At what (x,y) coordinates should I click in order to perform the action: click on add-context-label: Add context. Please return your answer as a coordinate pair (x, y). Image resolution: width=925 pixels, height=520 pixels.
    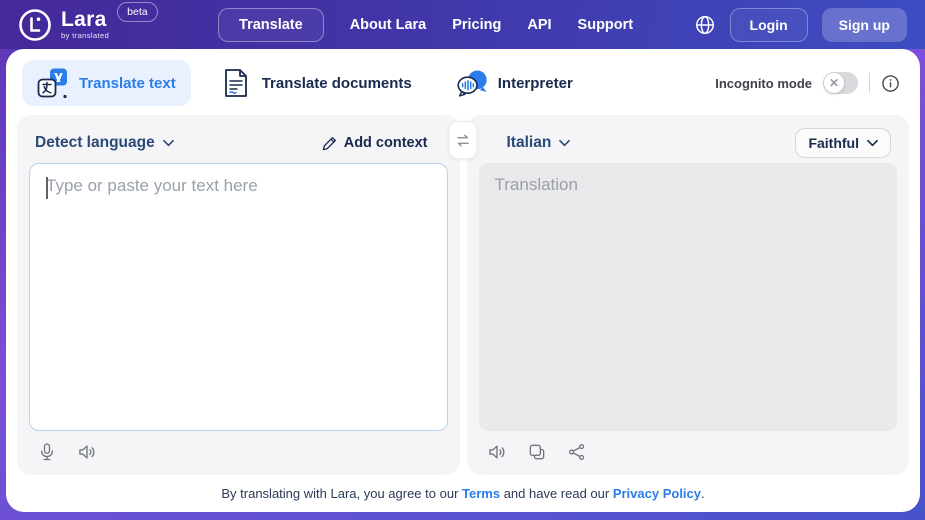
    Looking at the image, I should click on (385, 143).